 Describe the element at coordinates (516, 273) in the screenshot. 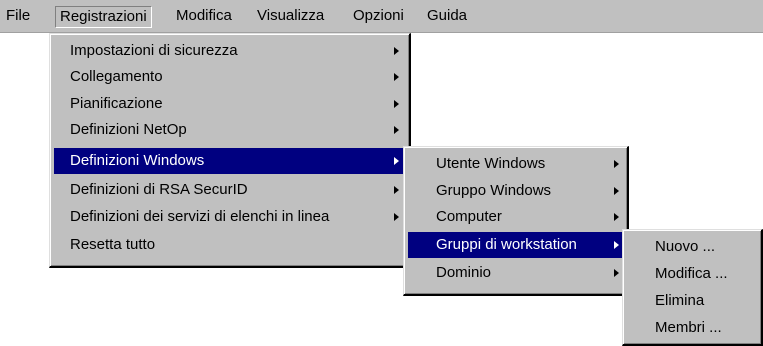

I see `menu-item-dominio: Dominio` at that location.